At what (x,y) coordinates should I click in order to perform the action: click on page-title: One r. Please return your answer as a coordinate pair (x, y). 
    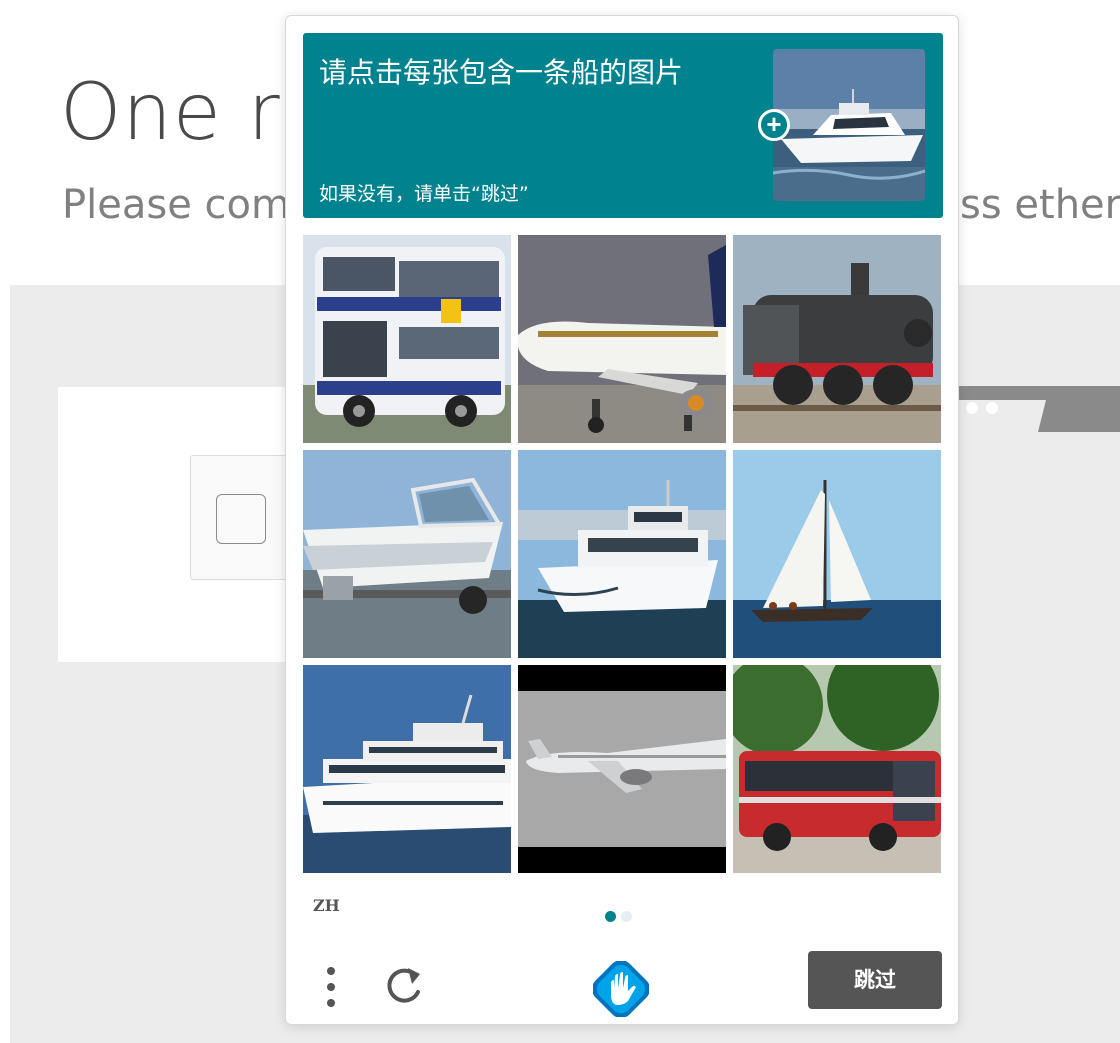
    Looking at the image, I should click on (170, 113).